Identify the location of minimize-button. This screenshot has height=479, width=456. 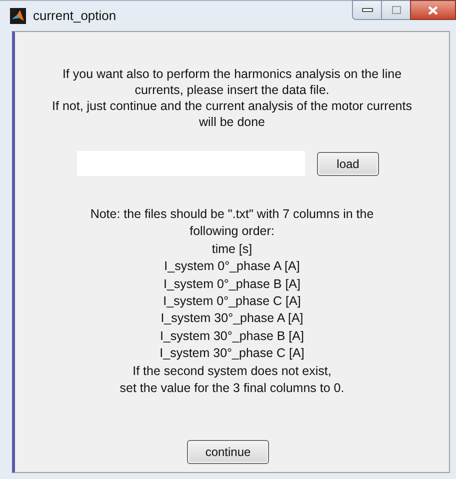
(367, 10).